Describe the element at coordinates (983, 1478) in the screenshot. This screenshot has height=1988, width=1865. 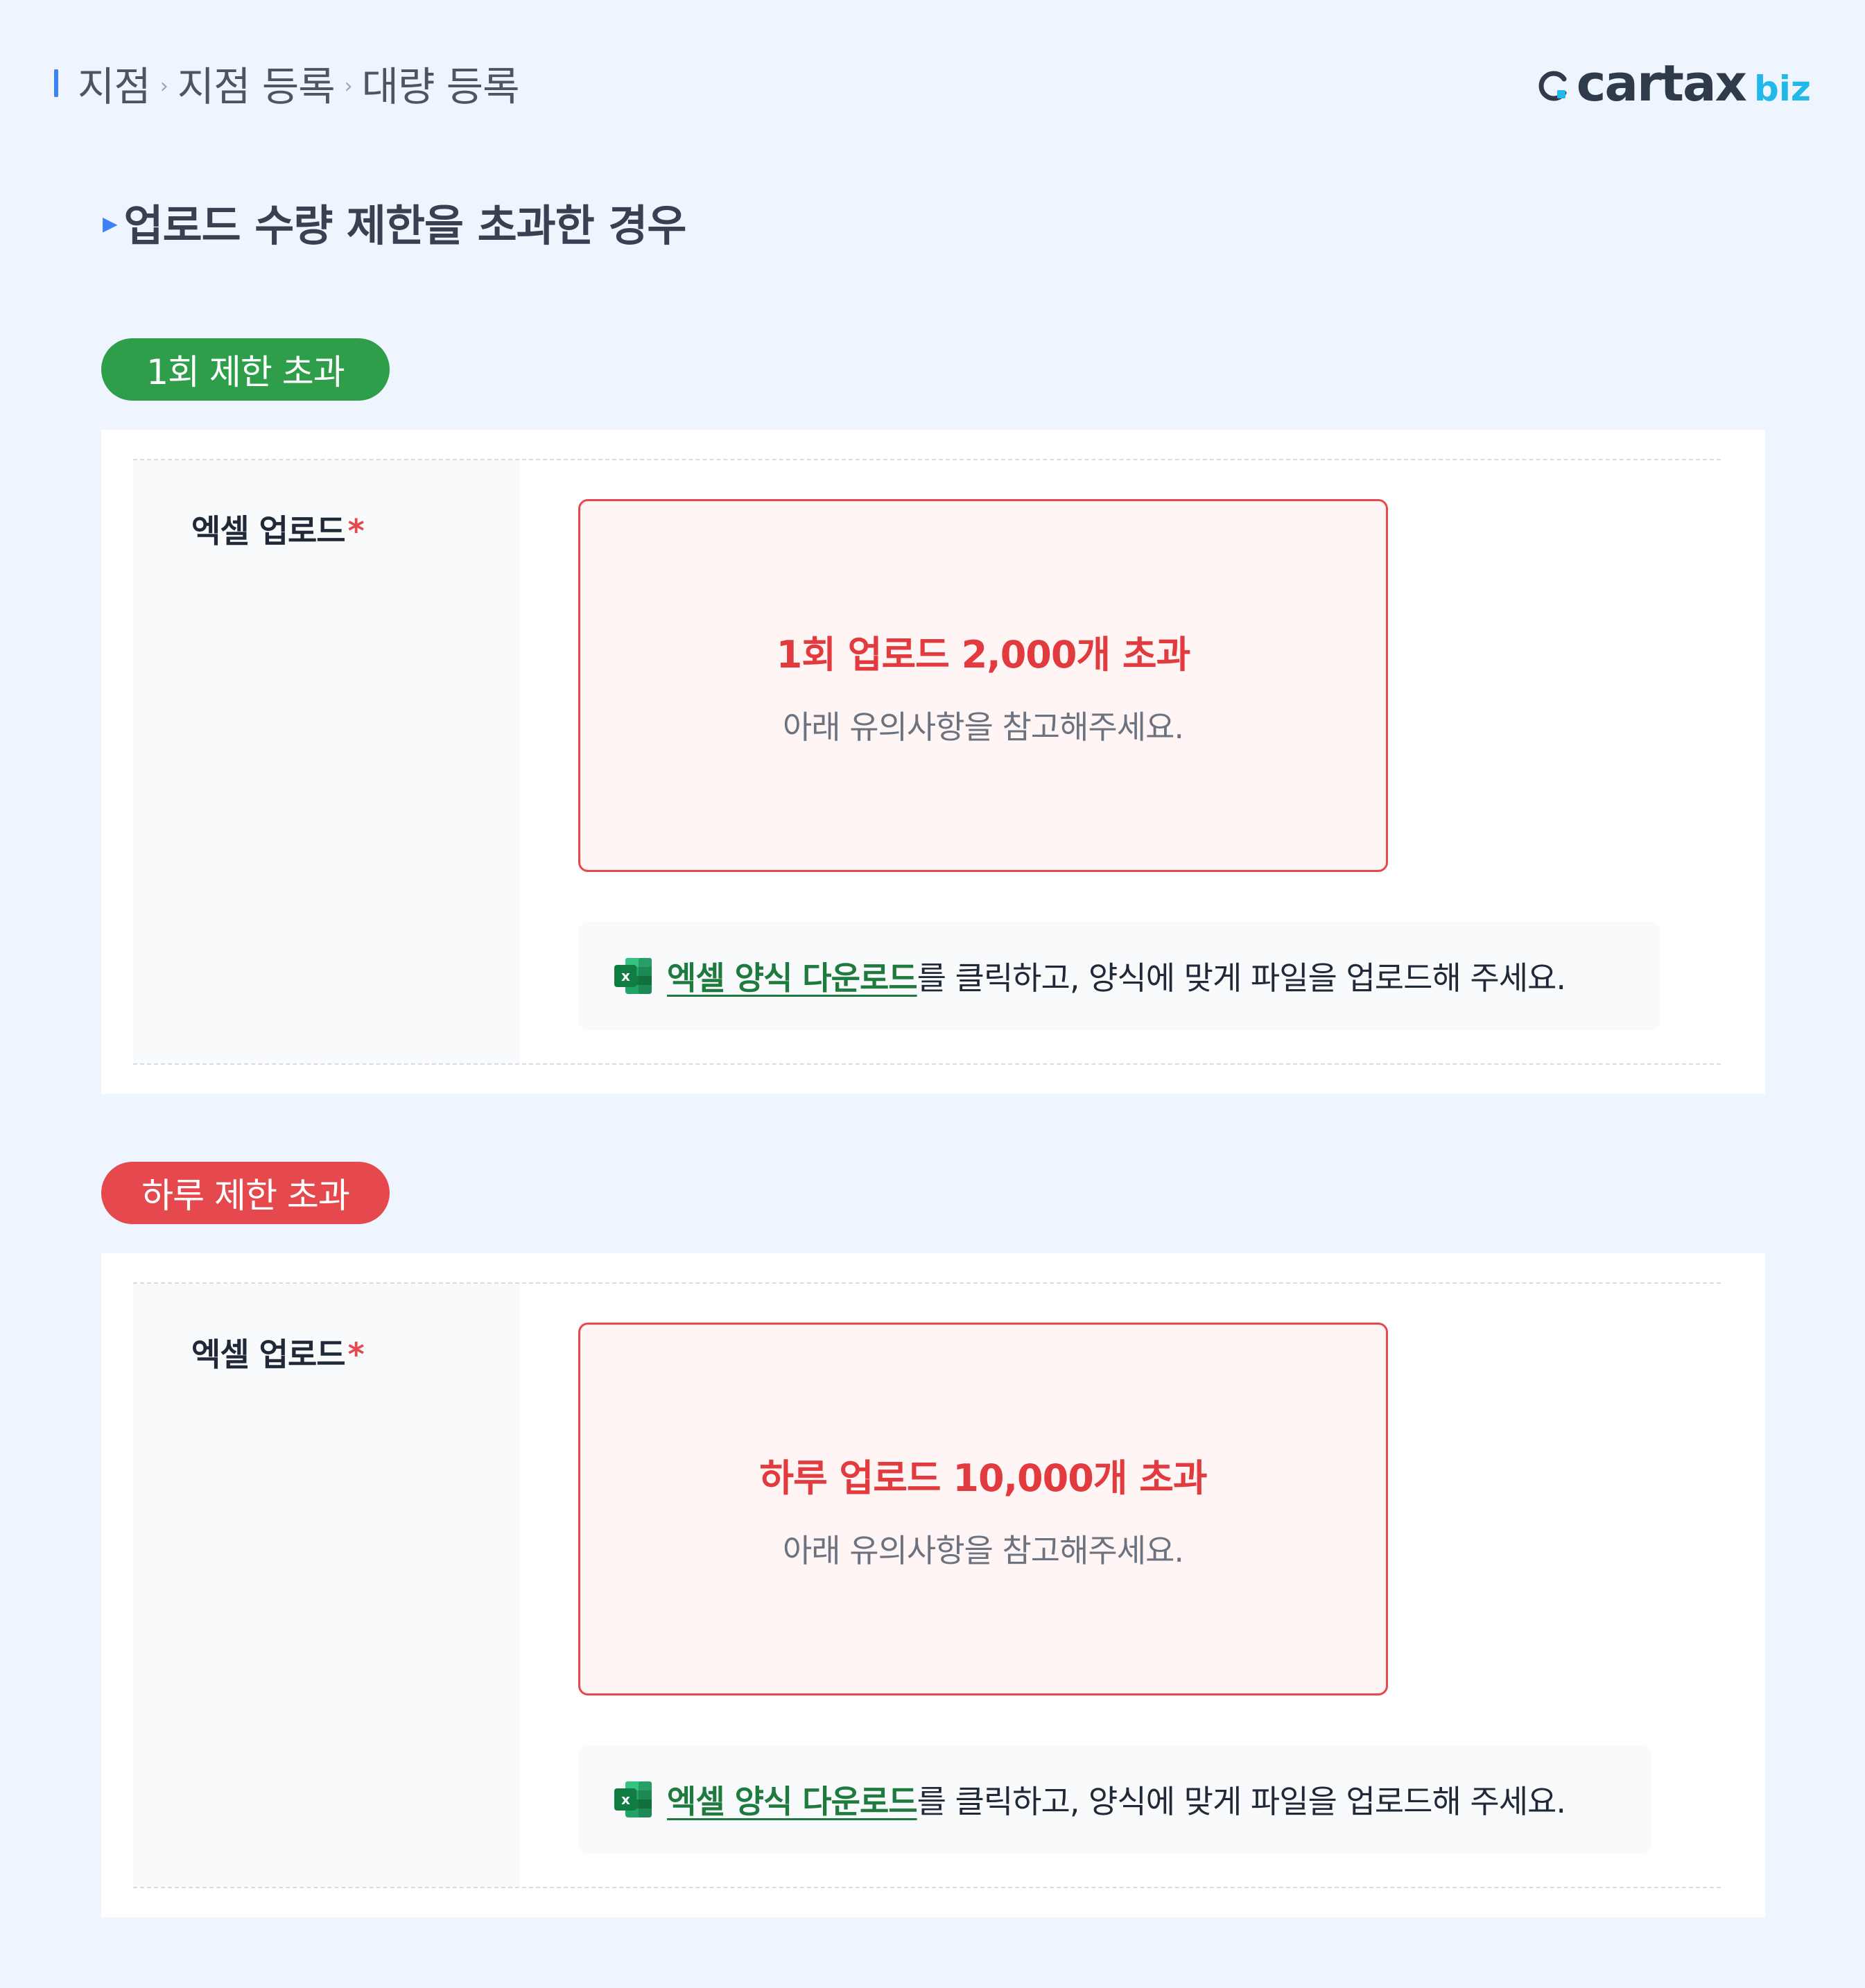
I see `error-title: 하루 업로드 10,000개 초과` at that location.